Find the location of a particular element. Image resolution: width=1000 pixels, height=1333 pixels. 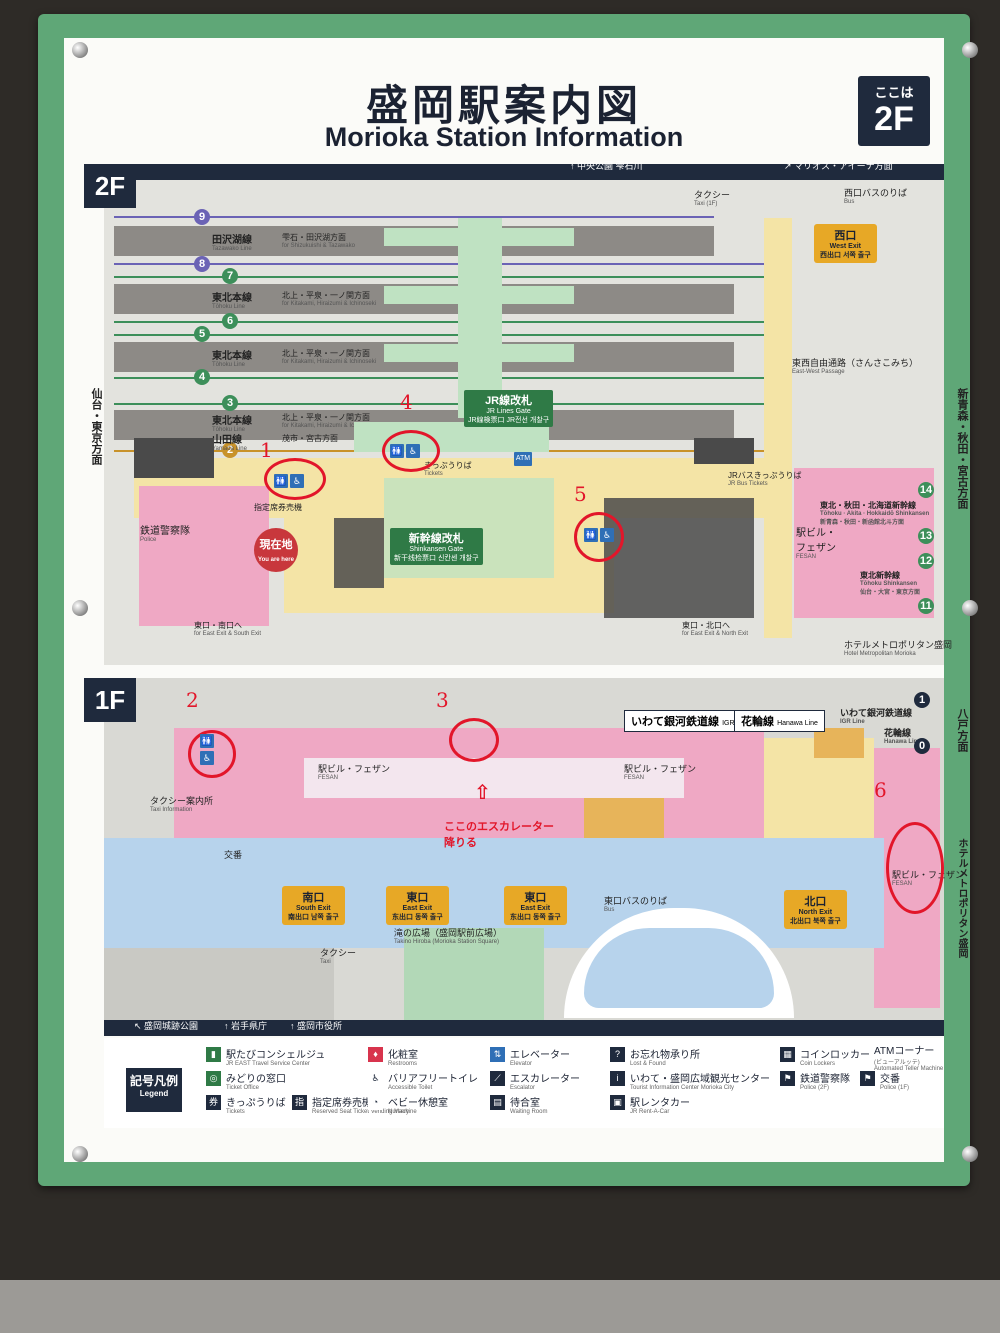

track-number-1: 1 is located at coordinates (922, 700).